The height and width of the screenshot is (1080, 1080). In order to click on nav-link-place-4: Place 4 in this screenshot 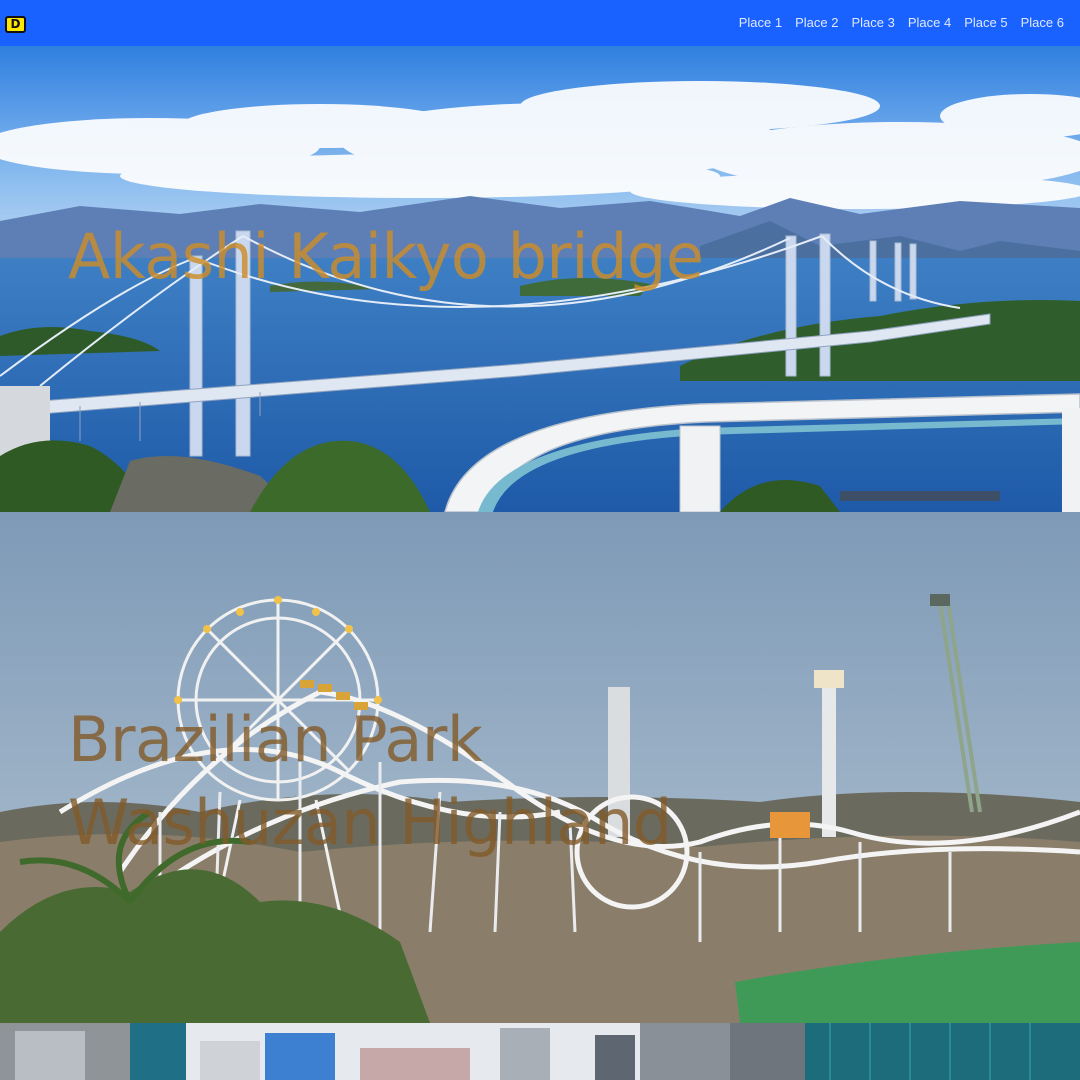, I will do `click(929, 23)`.